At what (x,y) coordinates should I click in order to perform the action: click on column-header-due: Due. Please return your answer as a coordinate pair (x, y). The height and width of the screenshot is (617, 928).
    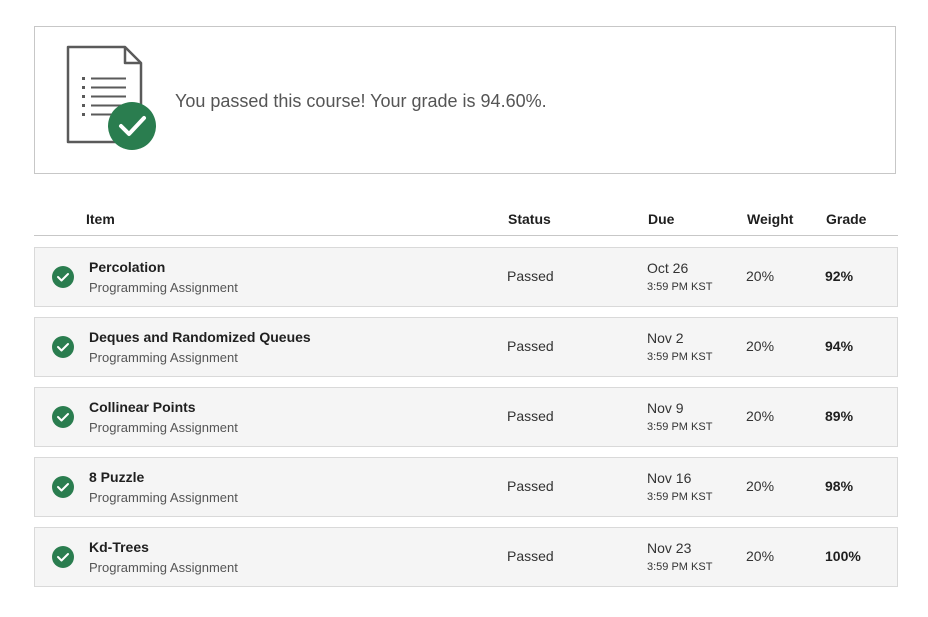
    Looking at the image, I should click on (661, 219).